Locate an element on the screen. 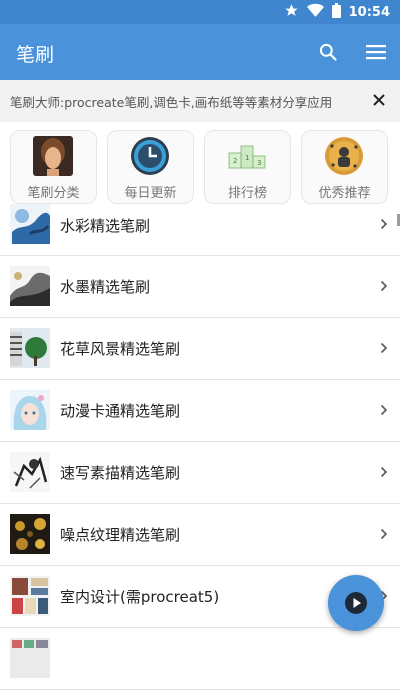 This screenshot has height=690, width=400. landscape-thumbnail is located at coordinates (30, 348).